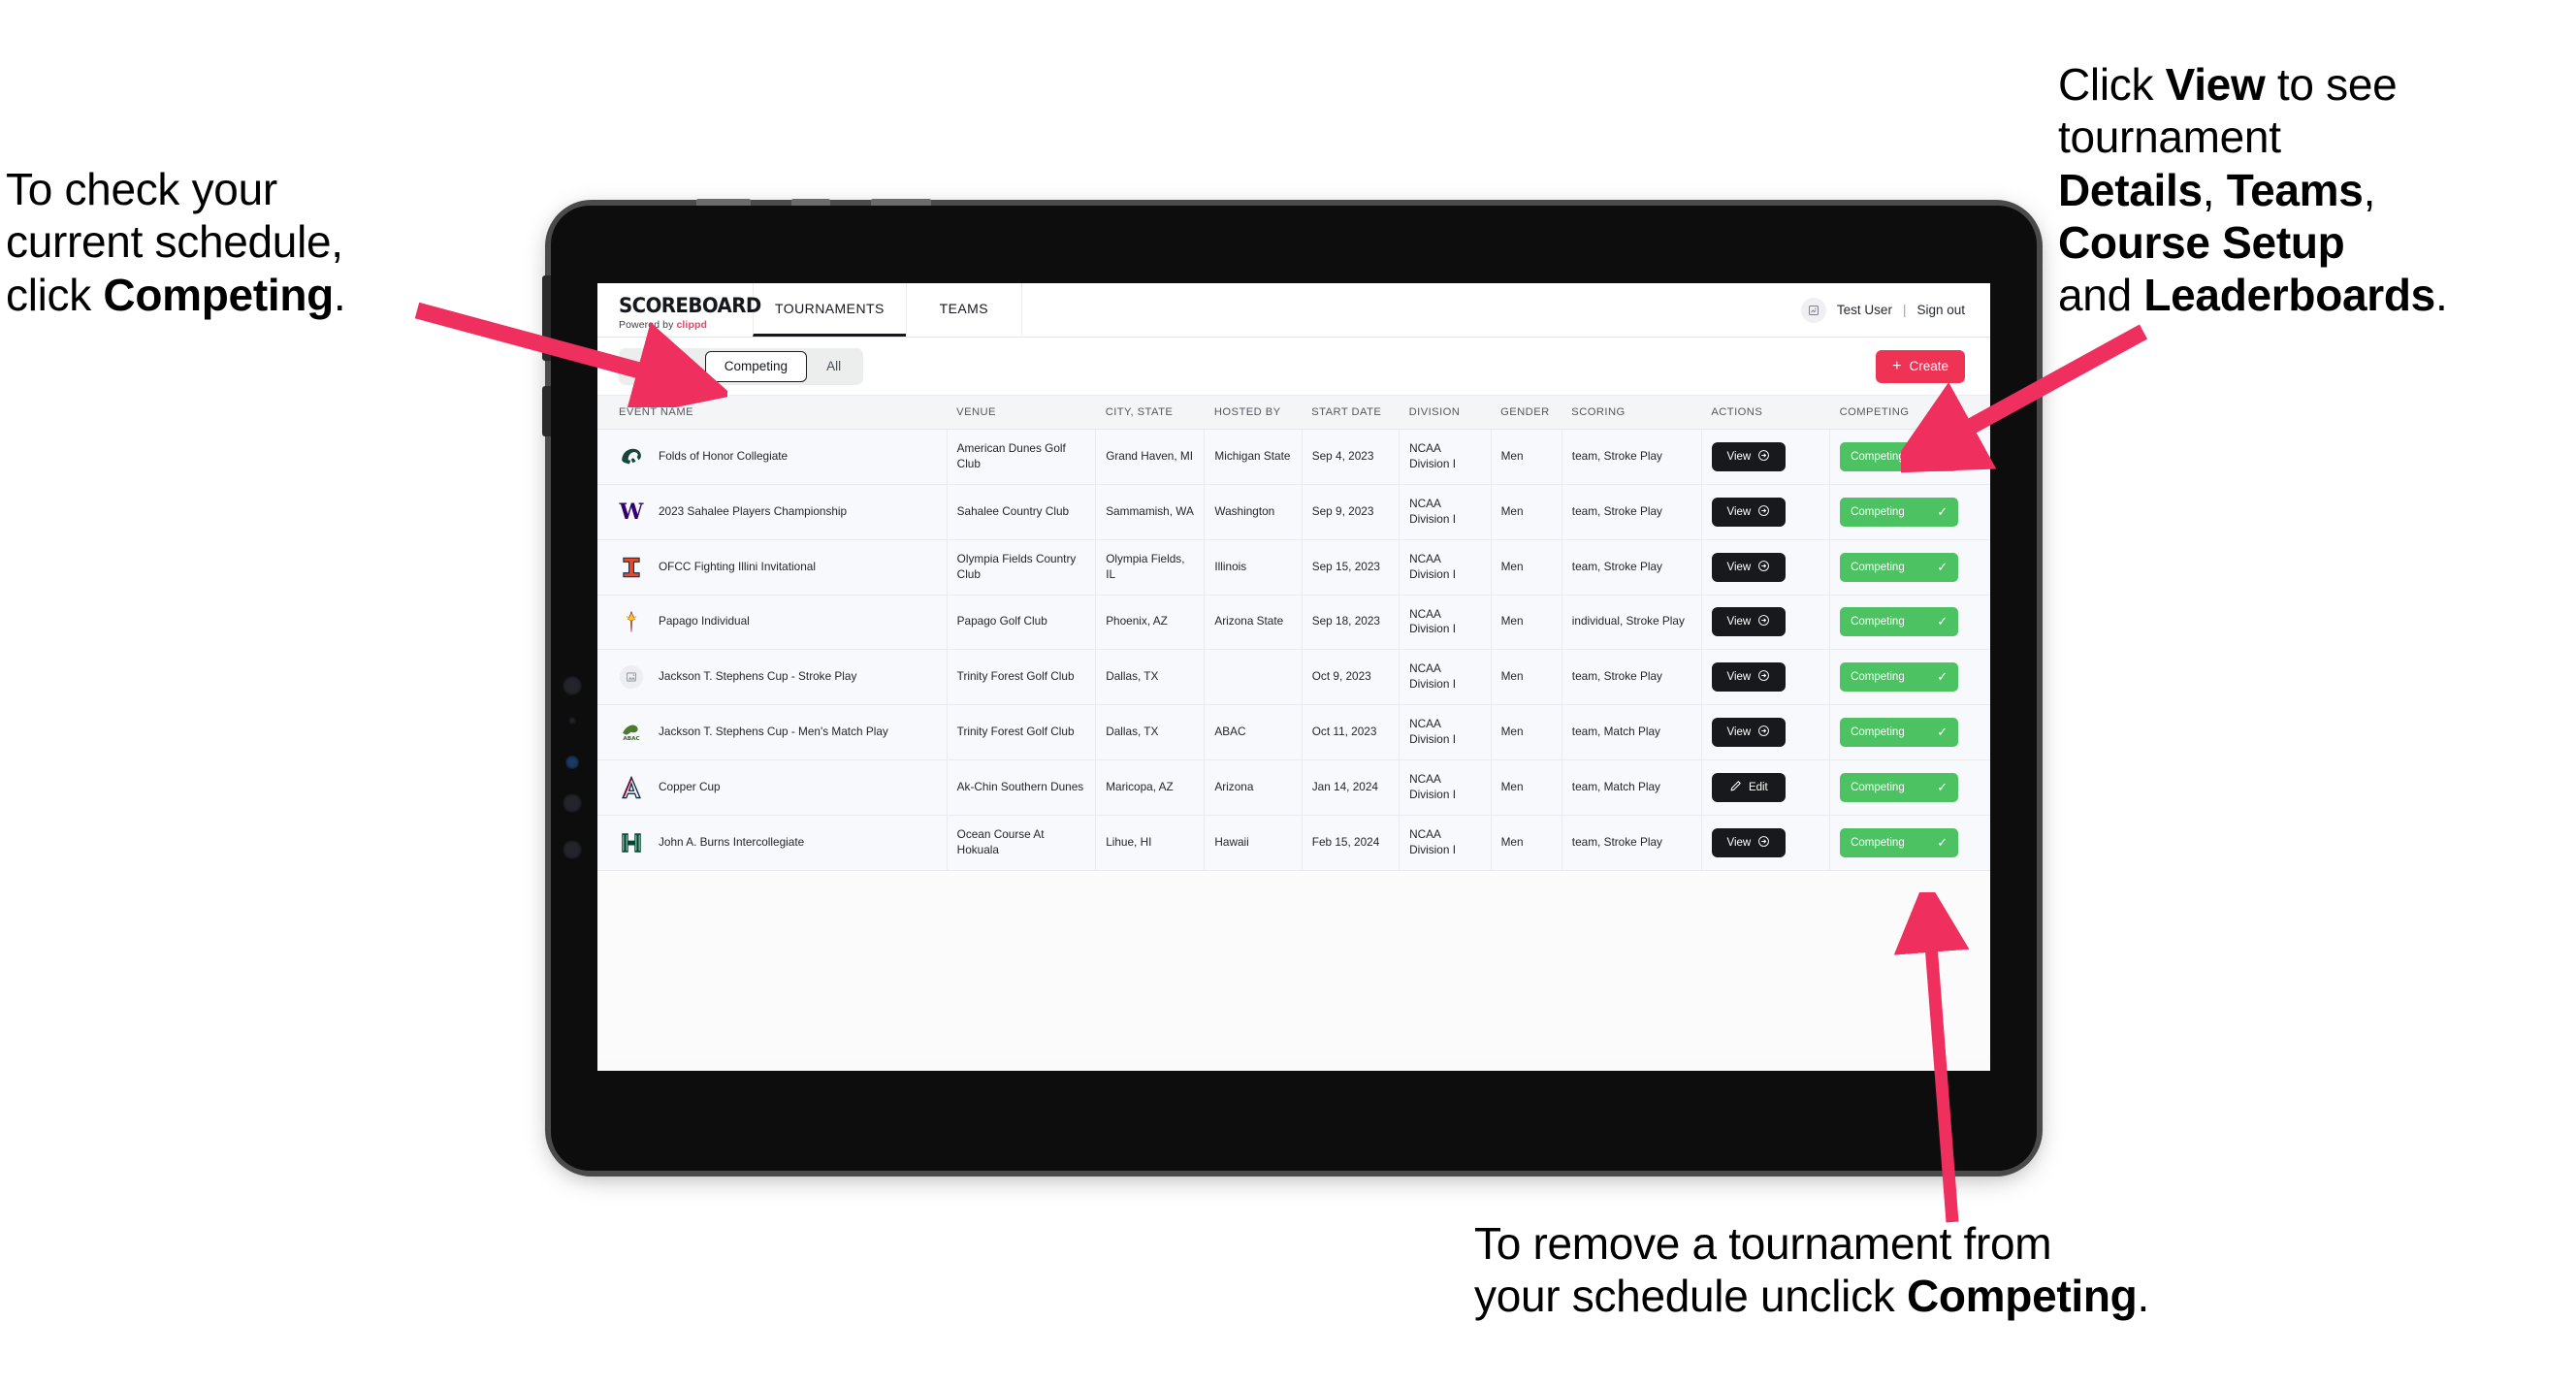  Describe the element at coordinates (1293, 367) in the screenshot. I see `filter-toolbar: Hosting Competing All + Create` at that location.